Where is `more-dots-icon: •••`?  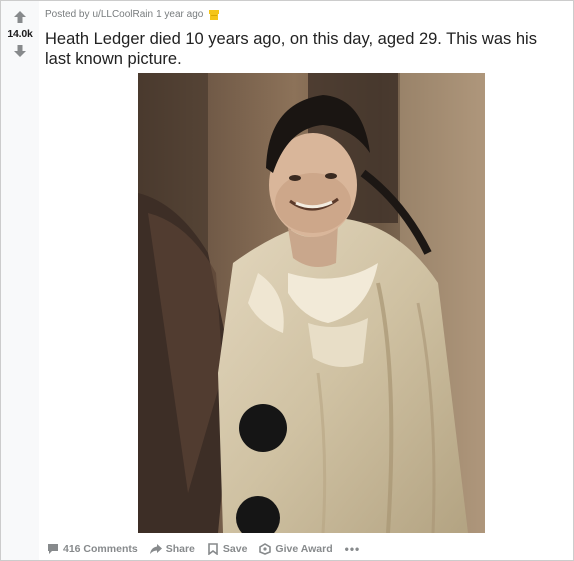
more-dots-icon: ••• is located at coordinates (352, 549).